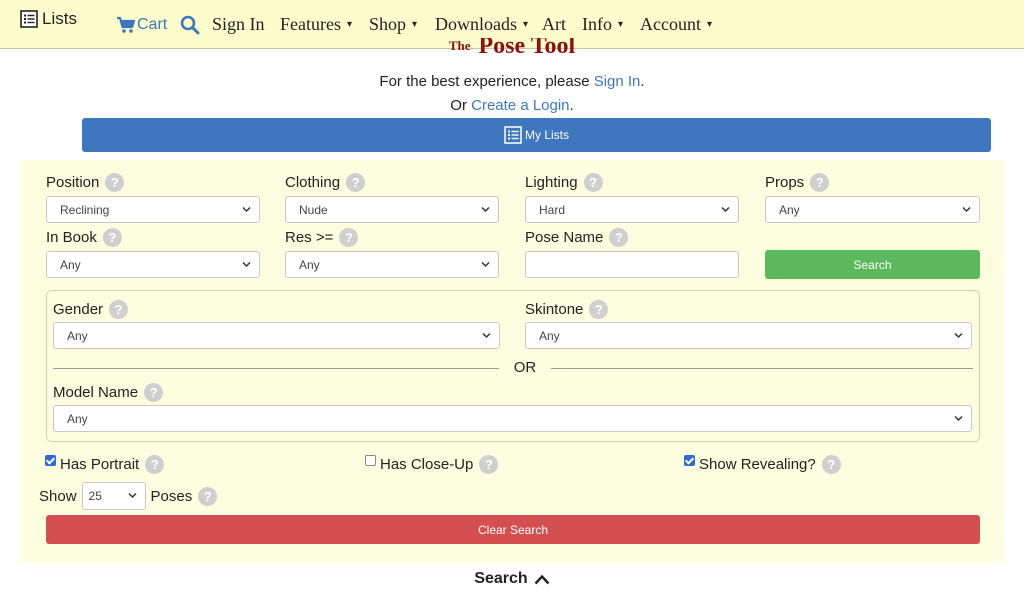  What do you see at coordinates (501, 578) in the screenshot?
I see `search-toggle-label: Search` at bounding box center [501, 578].